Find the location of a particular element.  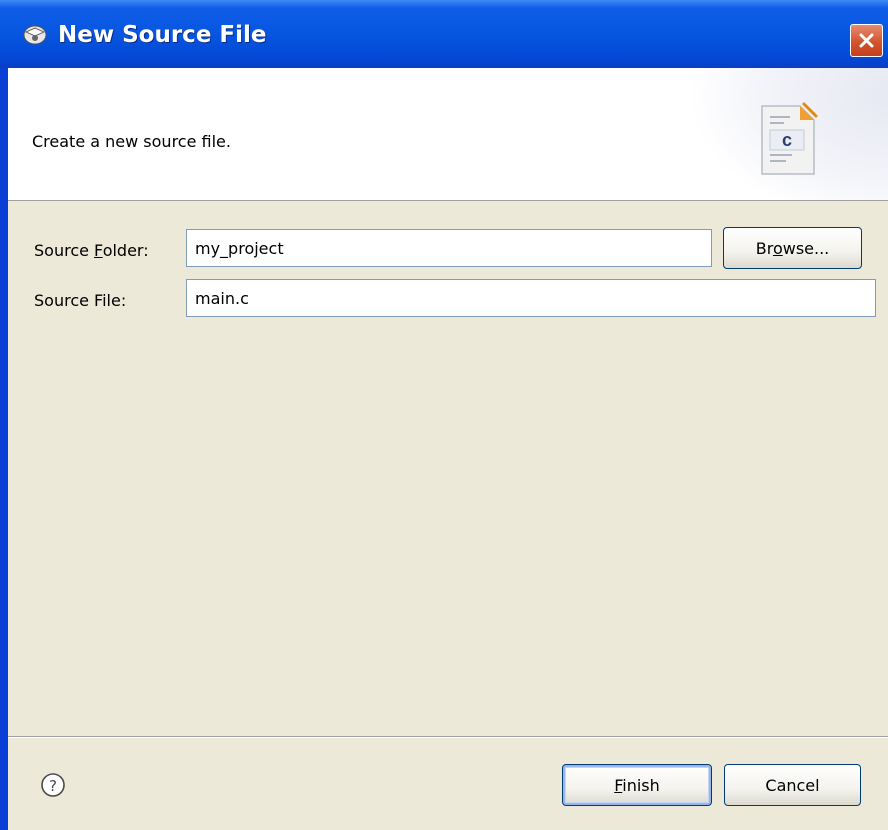

close-icon is located at coordinates (866, 40).